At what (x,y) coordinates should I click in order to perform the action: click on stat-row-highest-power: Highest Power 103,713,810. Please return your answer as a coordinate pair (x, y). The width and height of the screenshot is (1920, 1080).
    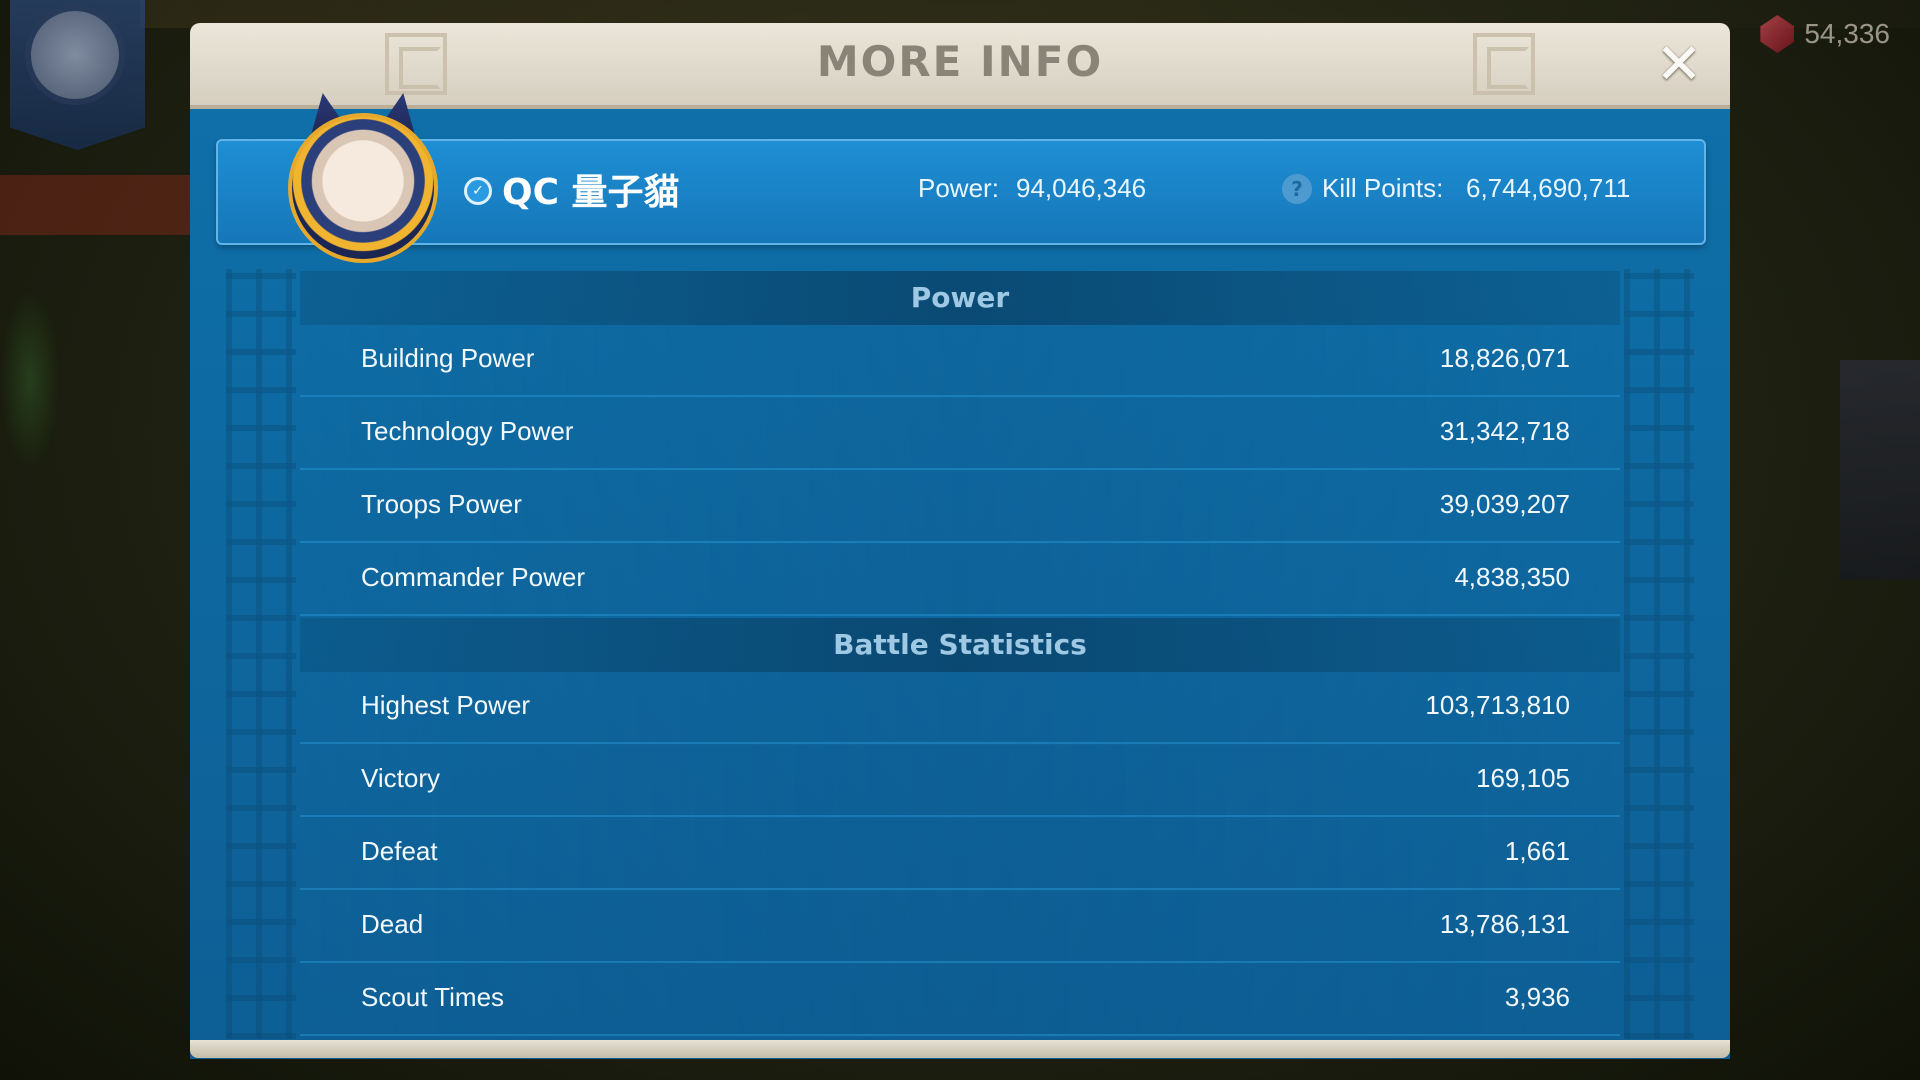
    Looking at the image, I should click on (960, 708).